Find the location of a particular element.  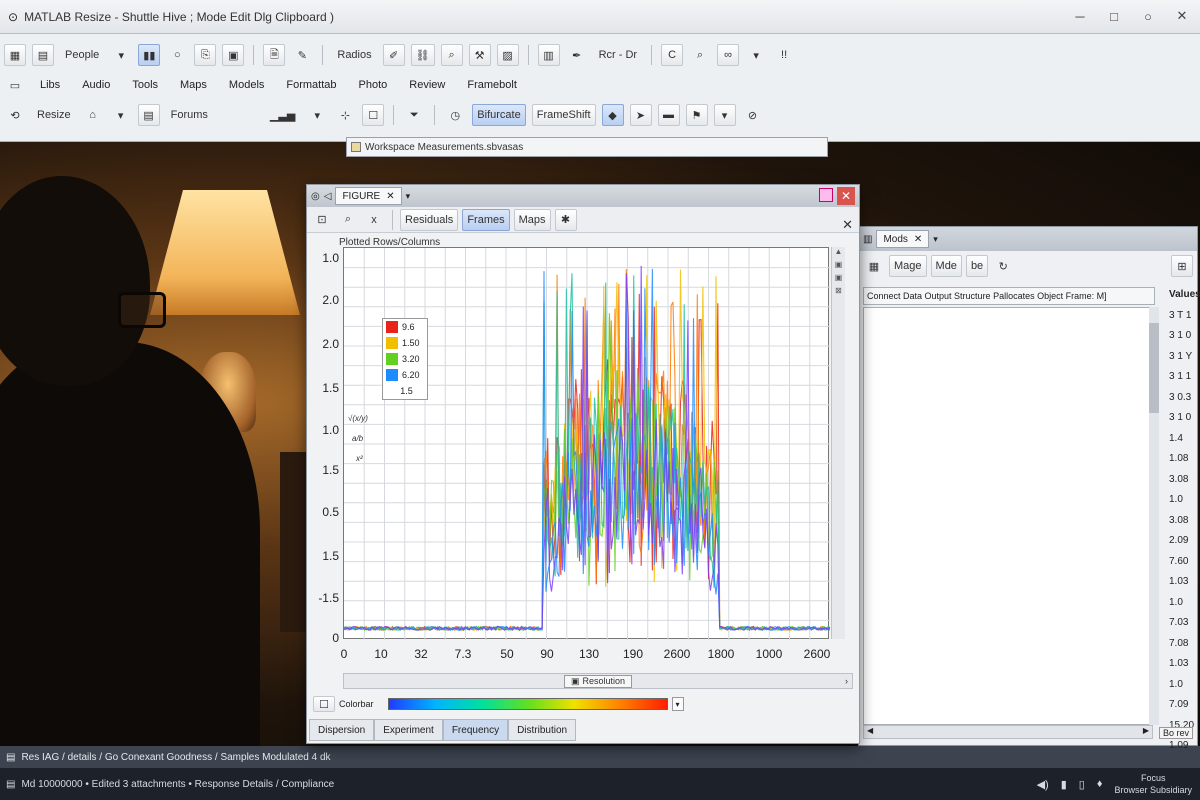

edit-icon: ✎ is located at coordinates (302, 55).